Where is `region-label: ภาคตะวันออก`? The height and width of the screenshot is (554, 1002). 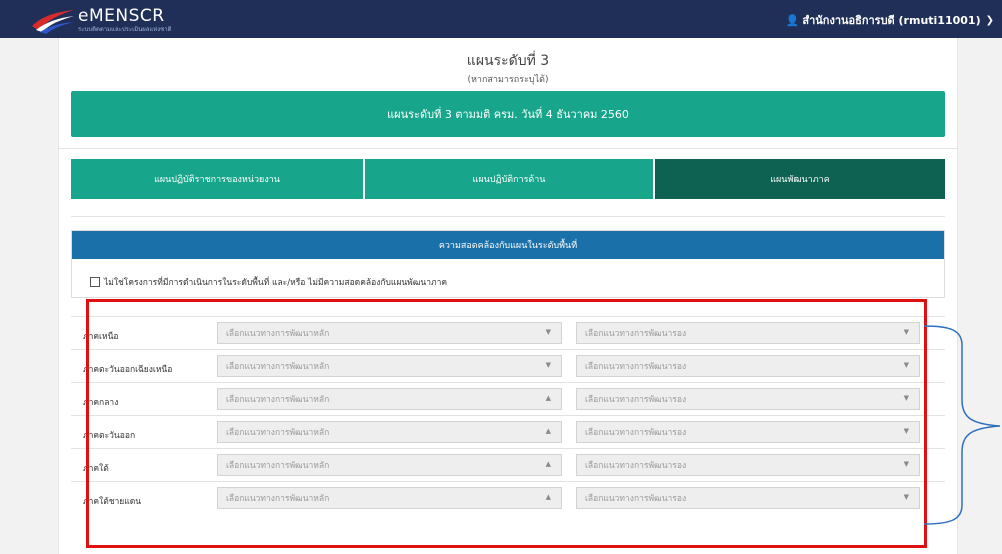 region-label: ภาคตะวันออก is located at coordinates (109, 436).